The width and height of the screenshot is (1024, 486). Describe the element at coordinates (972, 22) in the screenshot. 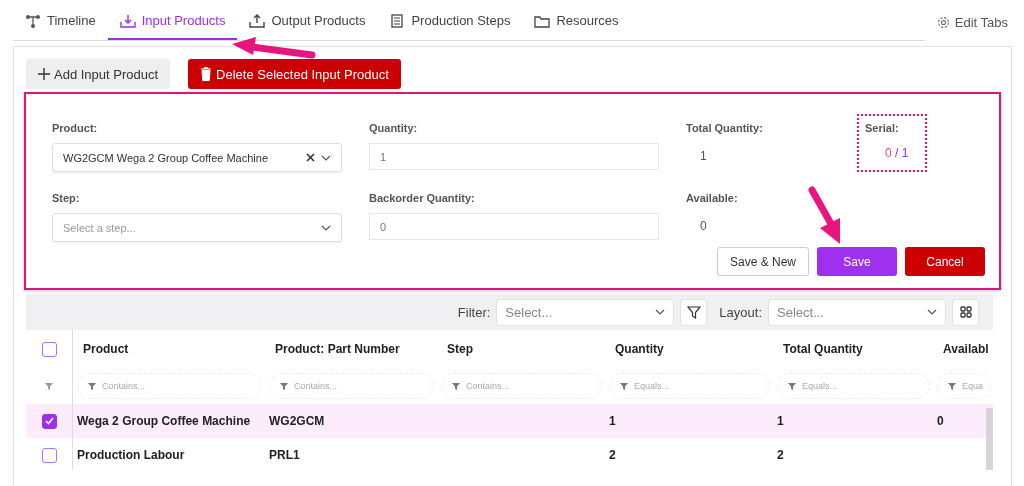

I see `edit-tabs-button: Edit Tabs` at that location.